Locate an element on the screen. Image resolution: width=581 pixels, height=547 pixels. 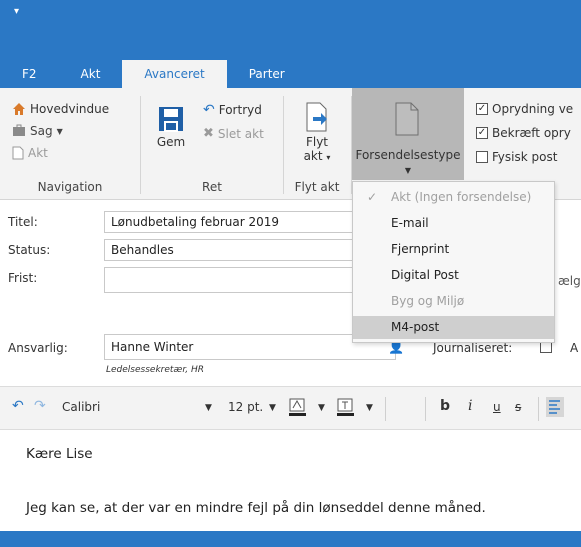
forsendelsestype-button: Forsendelsestype ▼ is located at coordinates (408, 134).